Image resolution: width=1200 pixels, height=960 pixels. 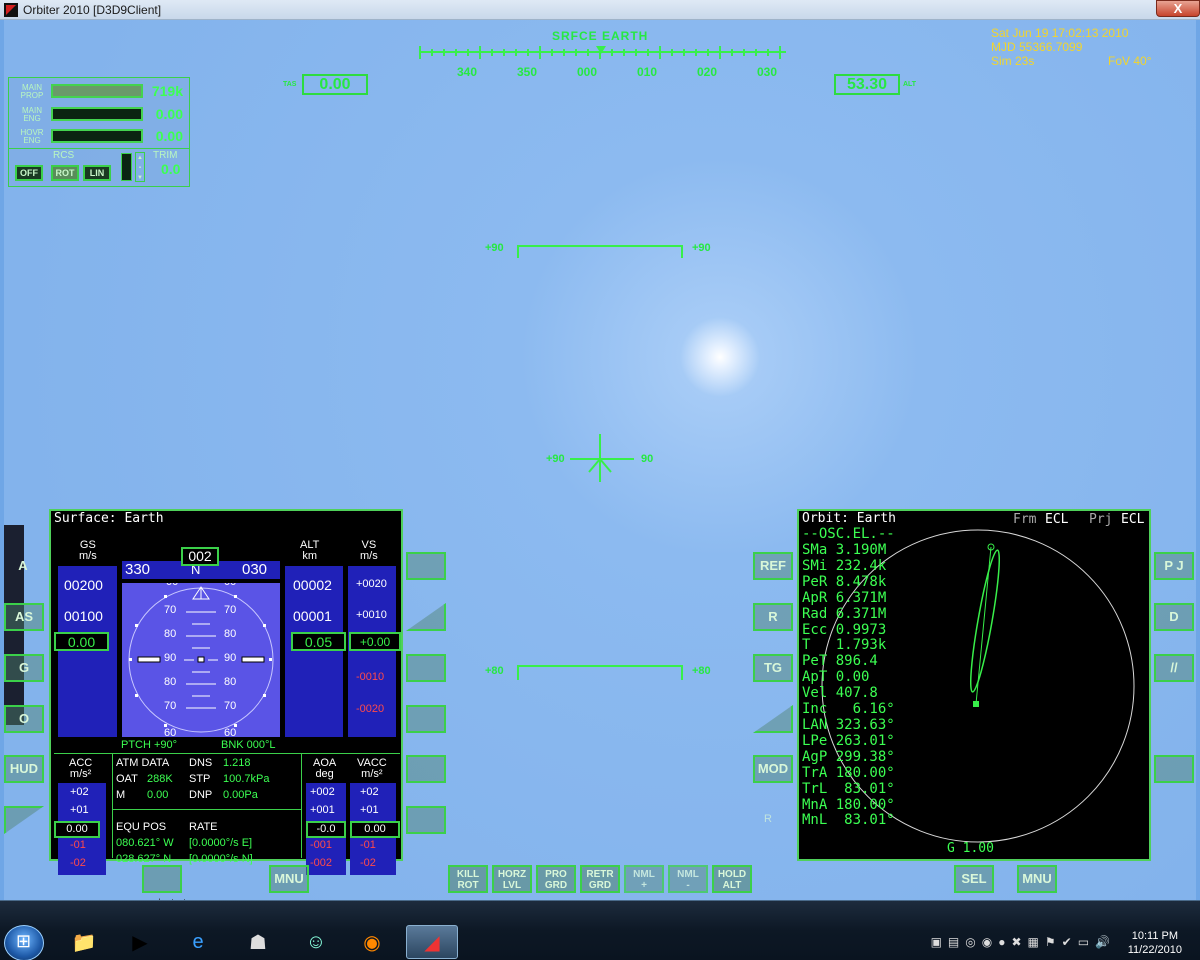 I want to click on main-prop-gauge, so click(x=97, y=91).